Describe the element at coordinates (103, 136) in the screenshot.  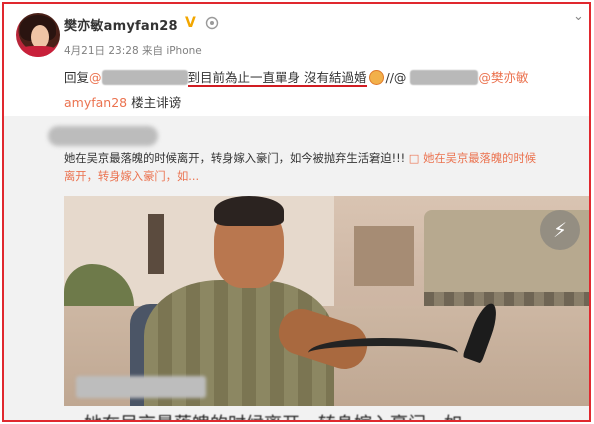
I see `blurred-repost-author` at that location.